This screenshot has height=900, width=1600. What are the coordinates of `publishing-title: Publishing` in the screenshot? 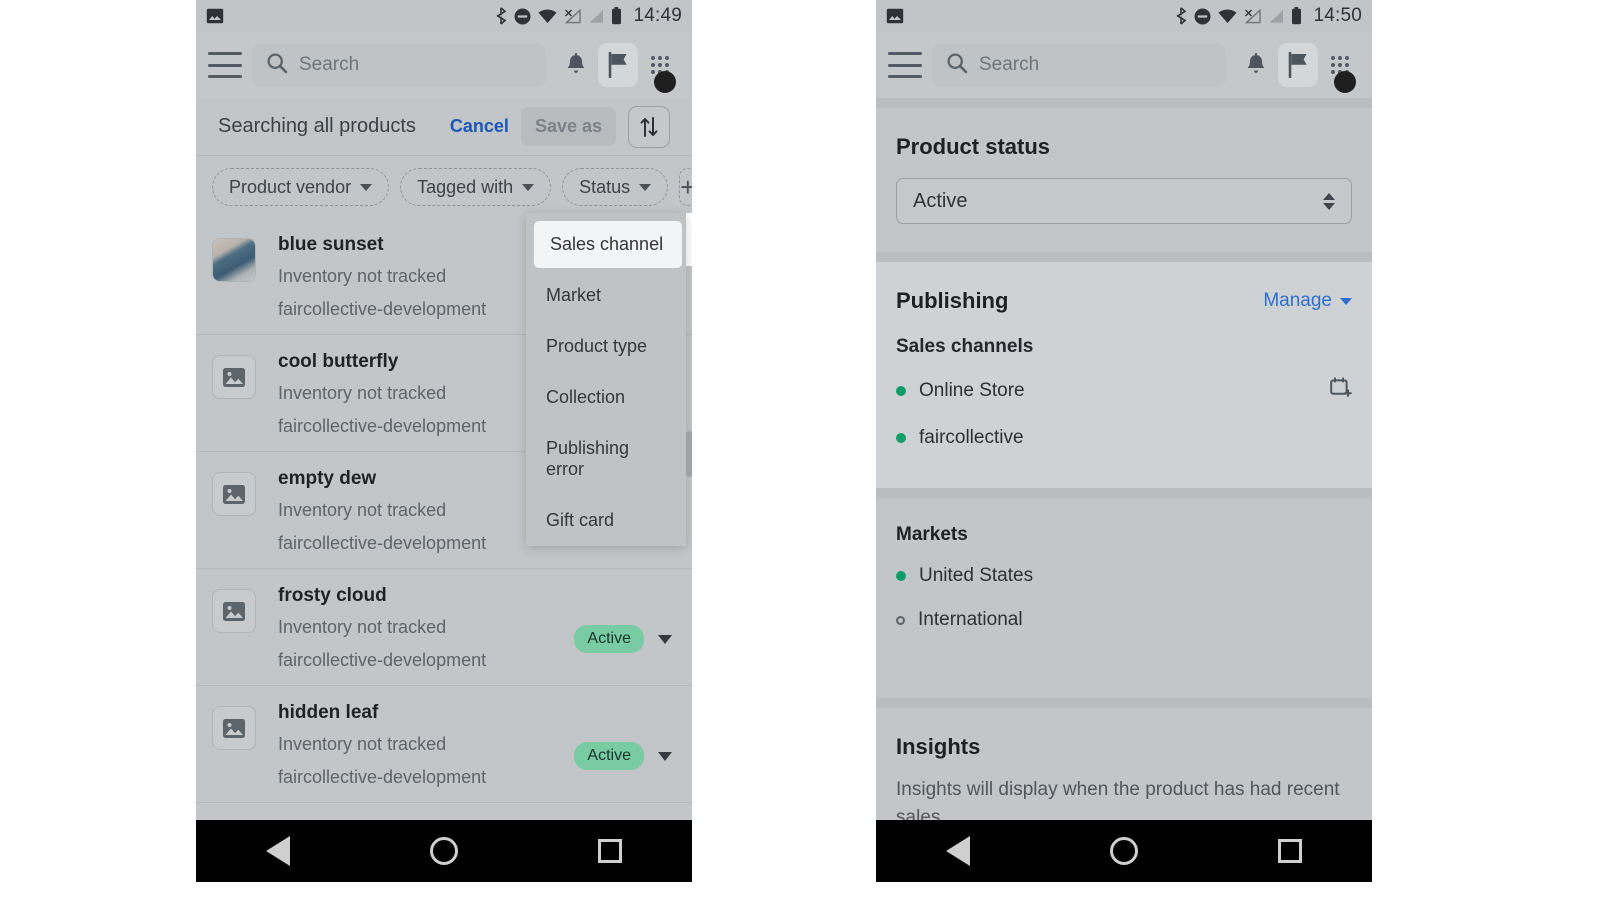 It's located at (952, 300).